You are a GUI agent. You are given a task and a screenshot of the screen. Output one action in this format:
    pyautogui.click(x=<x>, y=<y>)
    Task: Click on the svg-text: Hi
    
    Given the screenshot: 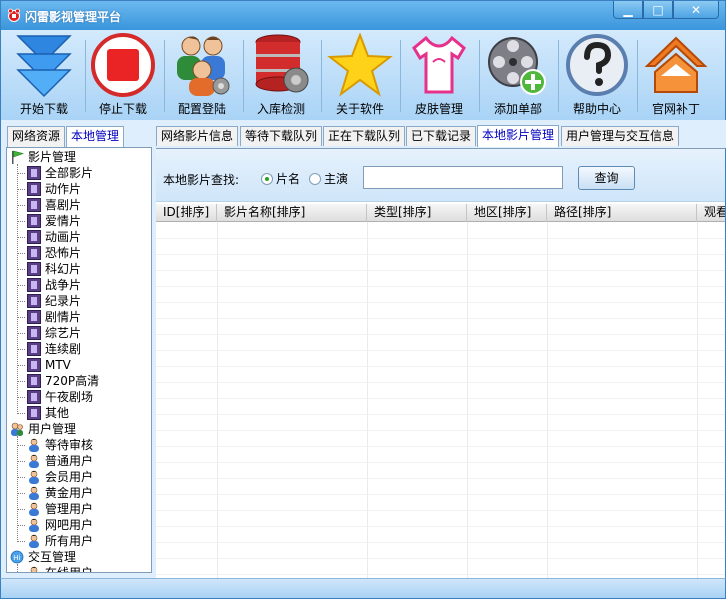 What is the action you would take?
    pyautogui.click(x=16, y=558)
    